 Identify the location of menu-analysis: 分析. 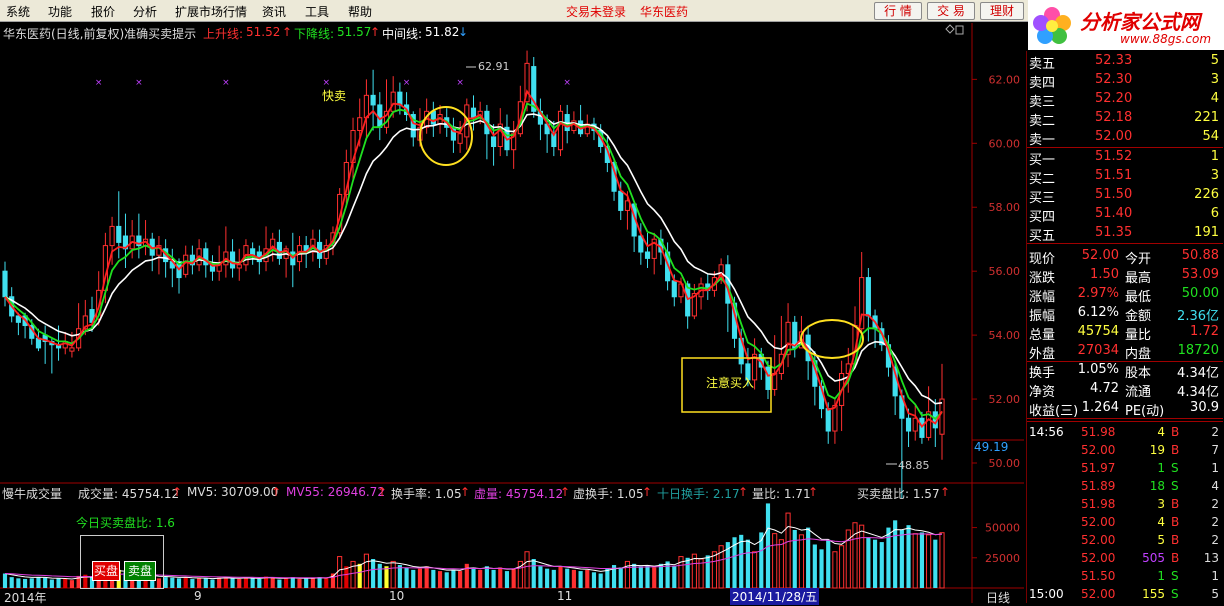
(145, 11).